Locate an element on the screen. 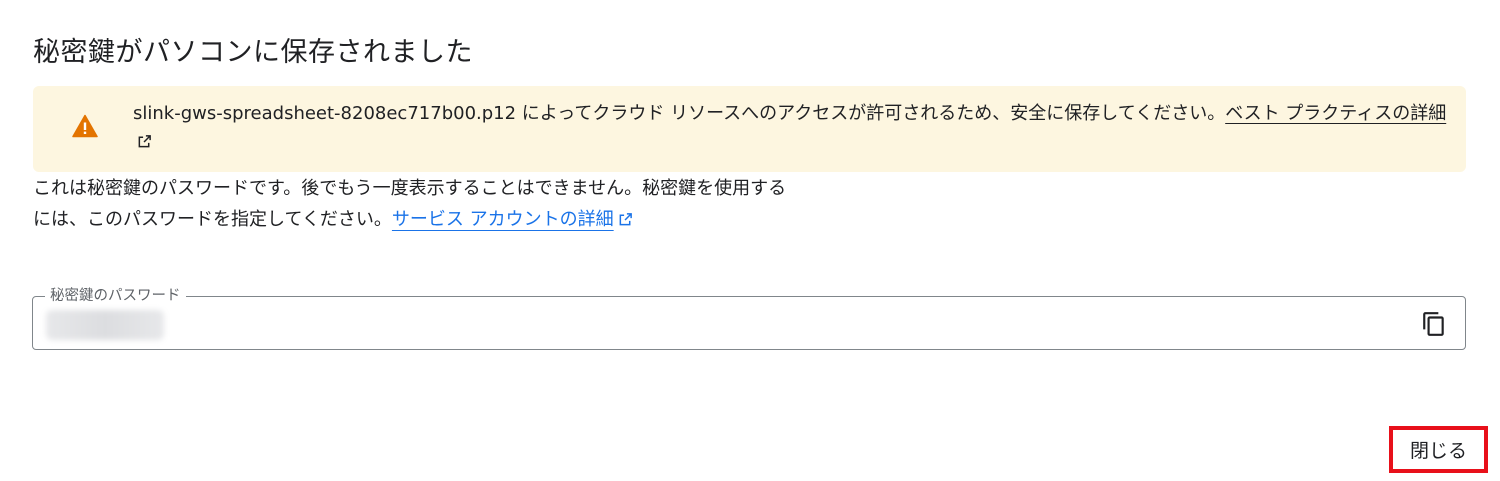  dialog-title: 秘密鍵がパソコンに保存されました is located at coordinates (253, 52).